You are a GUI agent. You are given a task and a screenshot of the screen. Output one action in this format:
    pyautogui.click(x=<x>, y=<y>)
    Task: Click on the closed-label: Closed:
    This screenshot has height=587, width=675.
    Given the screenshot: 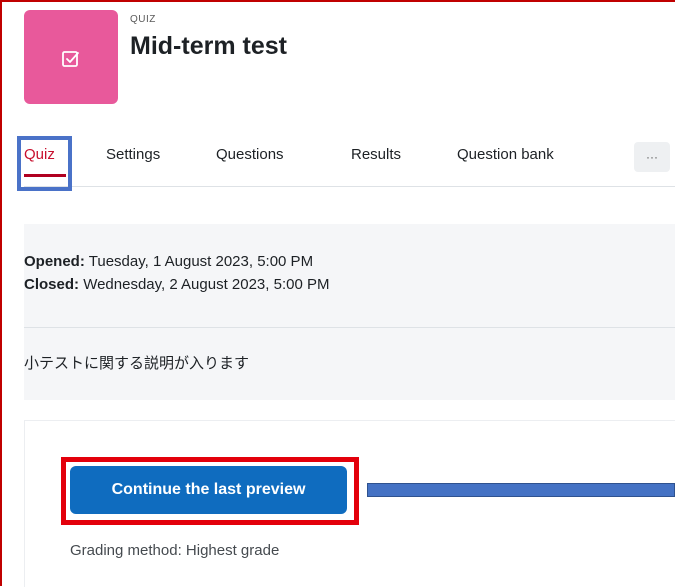 What is the action you would take?
    pyautogui.click(x=52, y=284)
    